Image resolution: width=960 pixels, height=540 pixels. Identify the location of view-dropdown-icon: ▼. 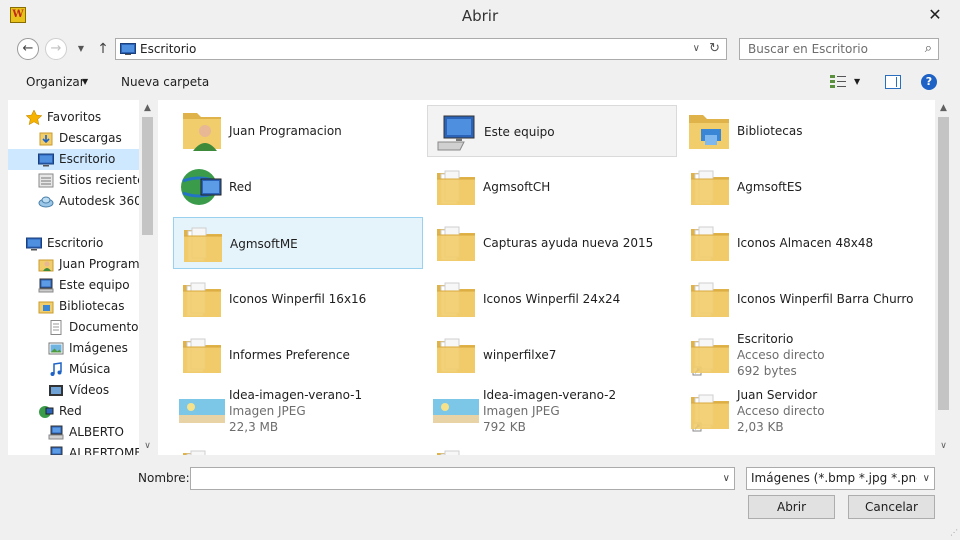
(857, 82).